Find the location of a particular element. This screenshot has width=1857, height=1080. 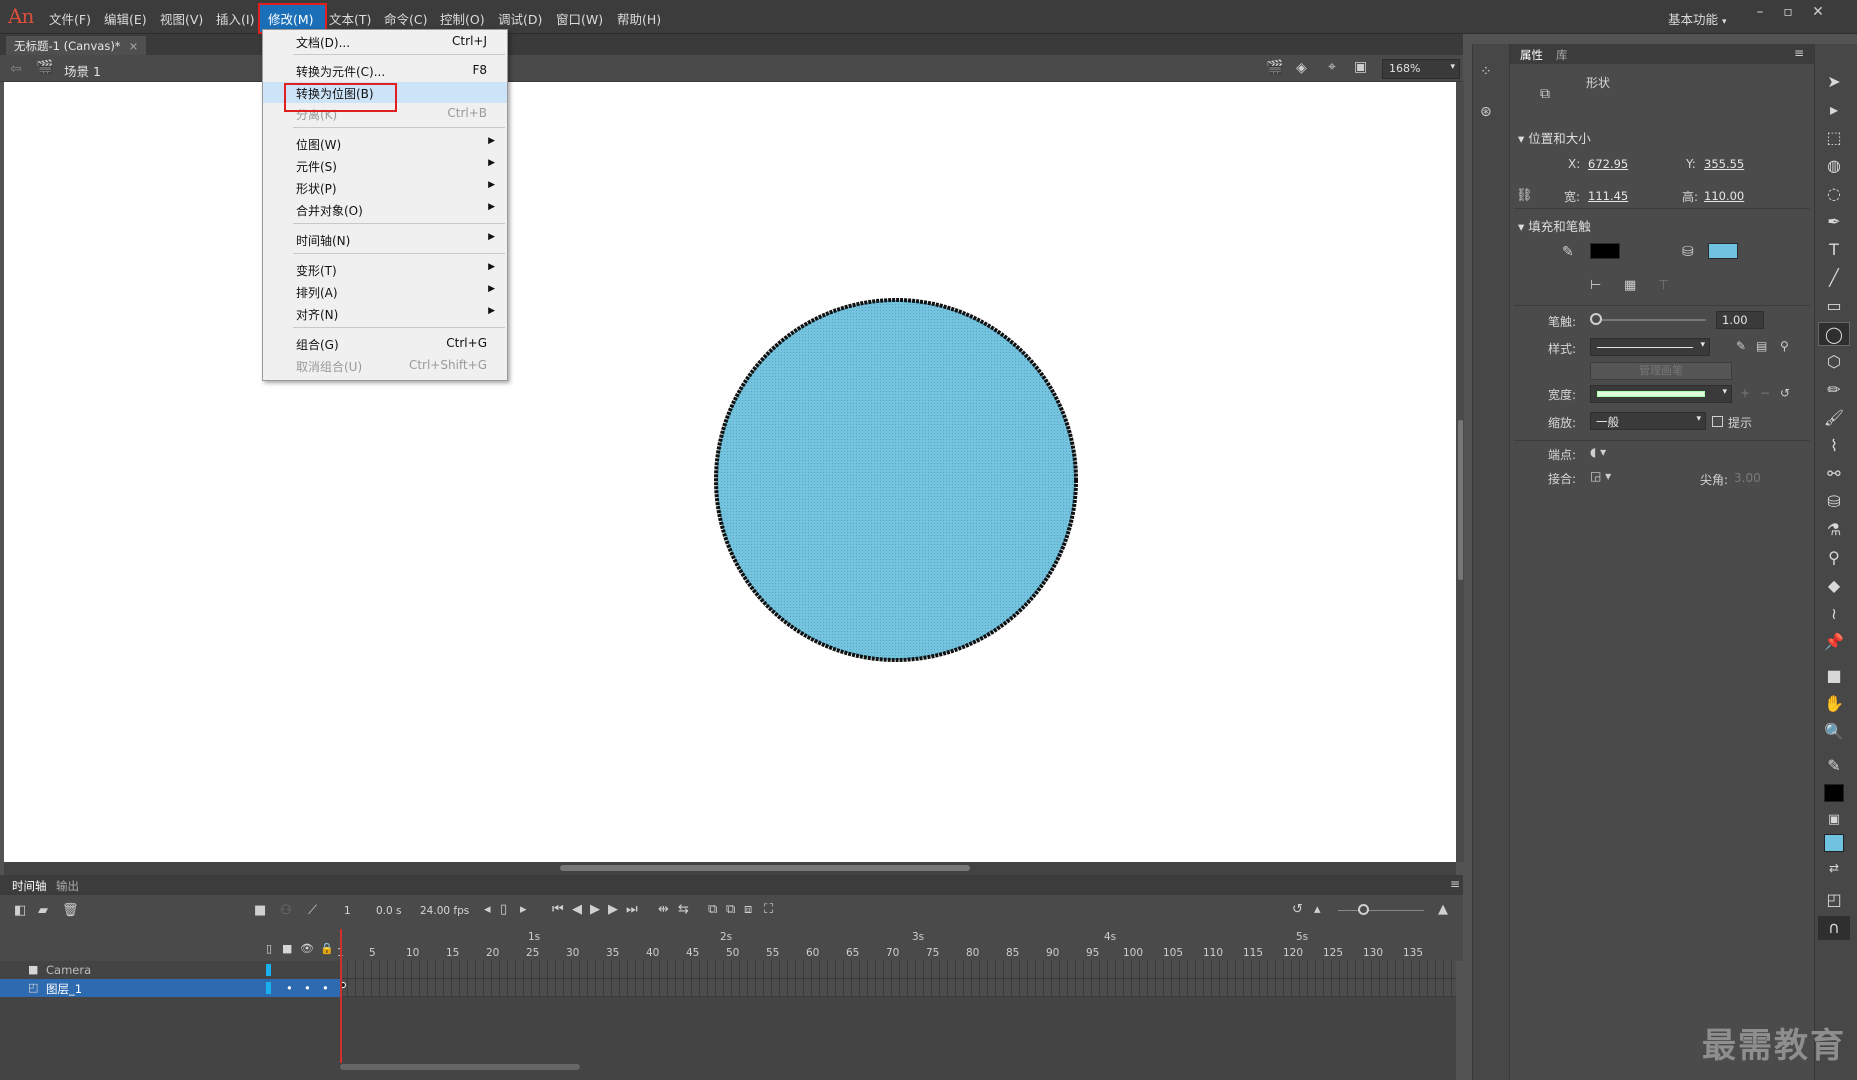

tab-library: 库 is located at coordinates (1562, 55).